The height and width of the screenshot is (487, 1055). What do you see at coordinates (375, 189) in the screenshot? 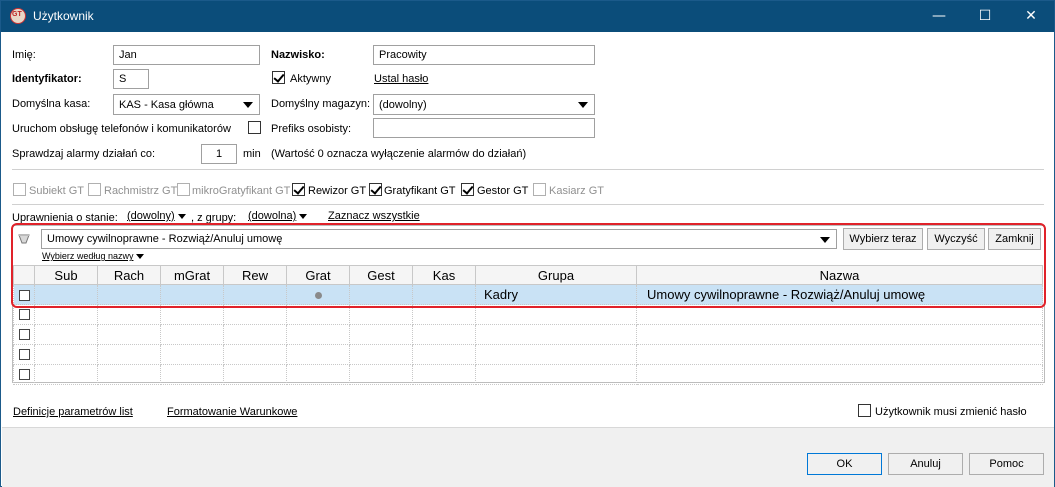
I see `gratyfikant-checkbox` at bounding box center [375, 189].